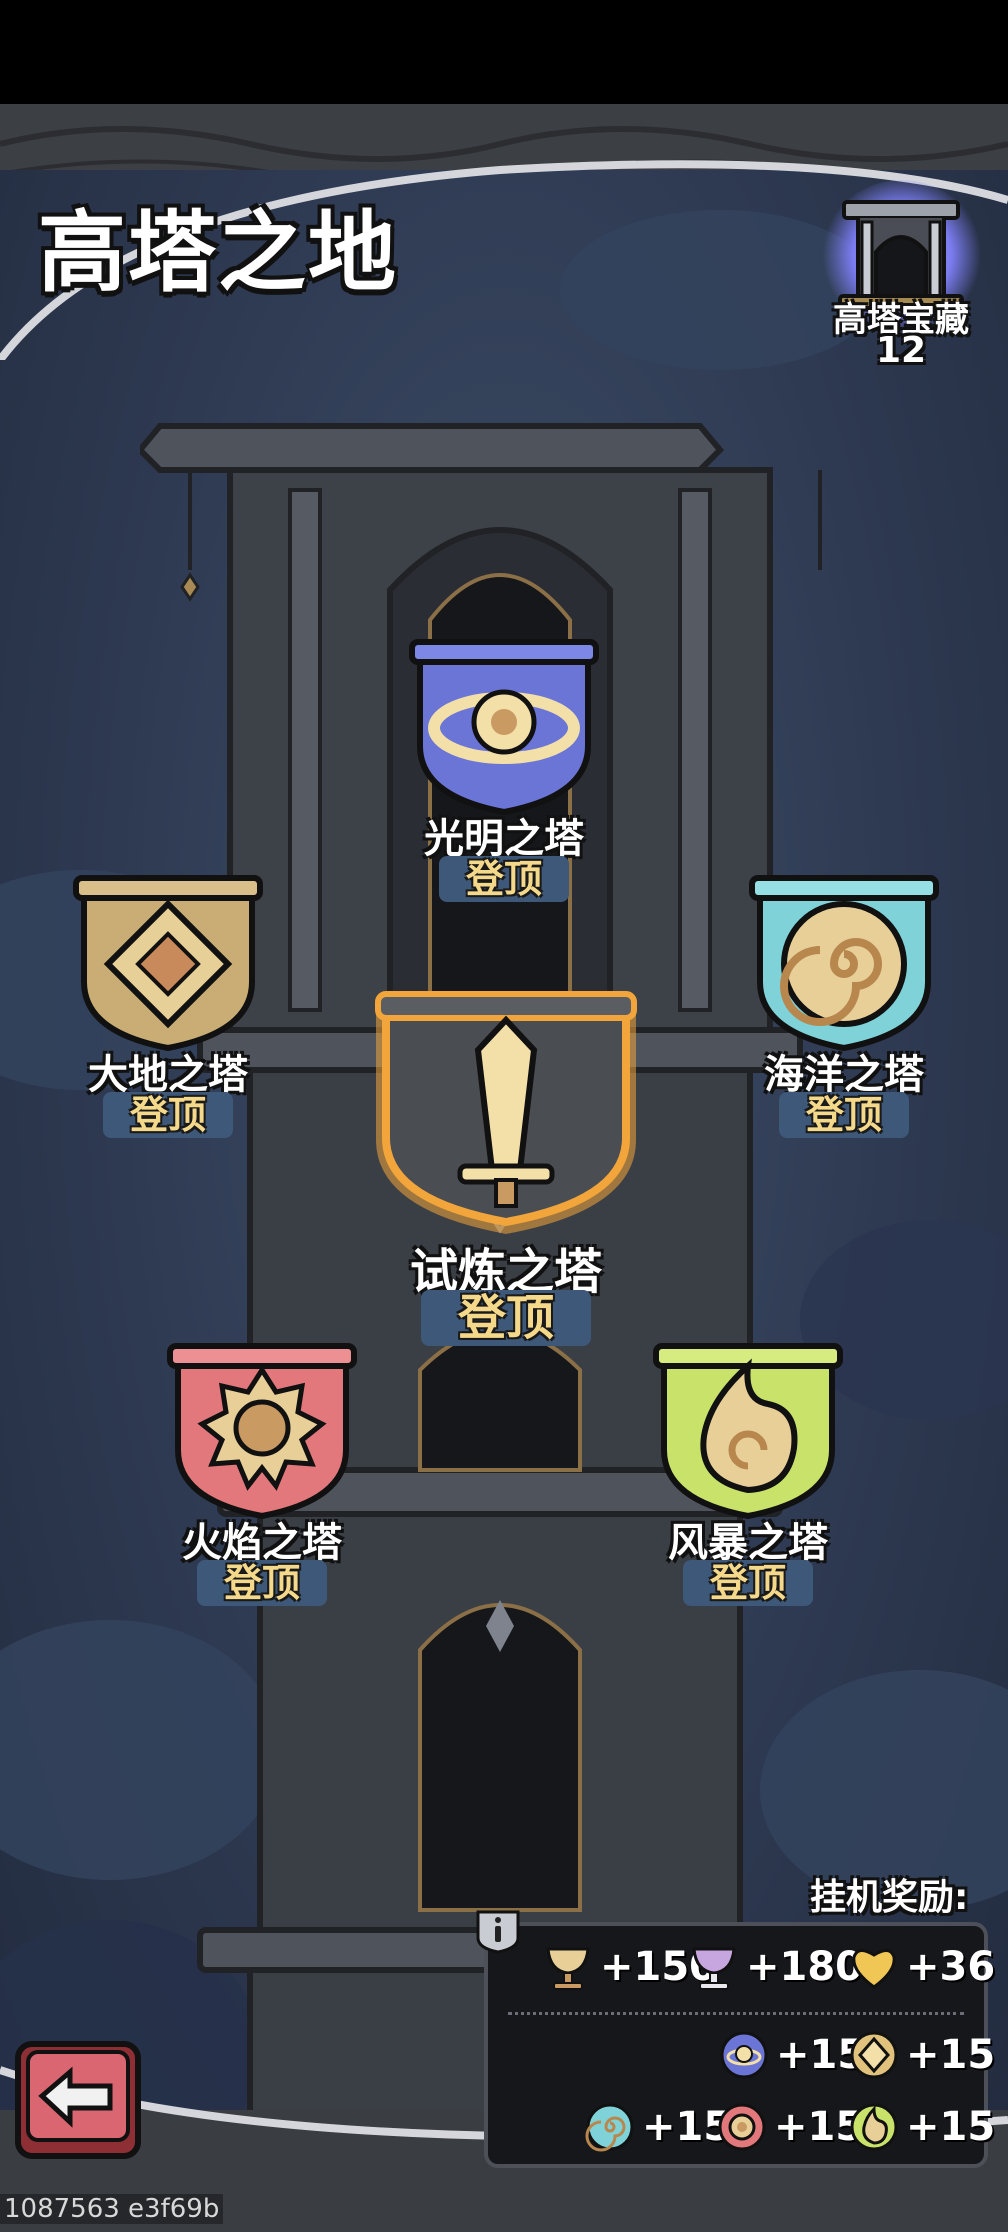  I want to click on sun-gear-icon, so click(262, 1431).